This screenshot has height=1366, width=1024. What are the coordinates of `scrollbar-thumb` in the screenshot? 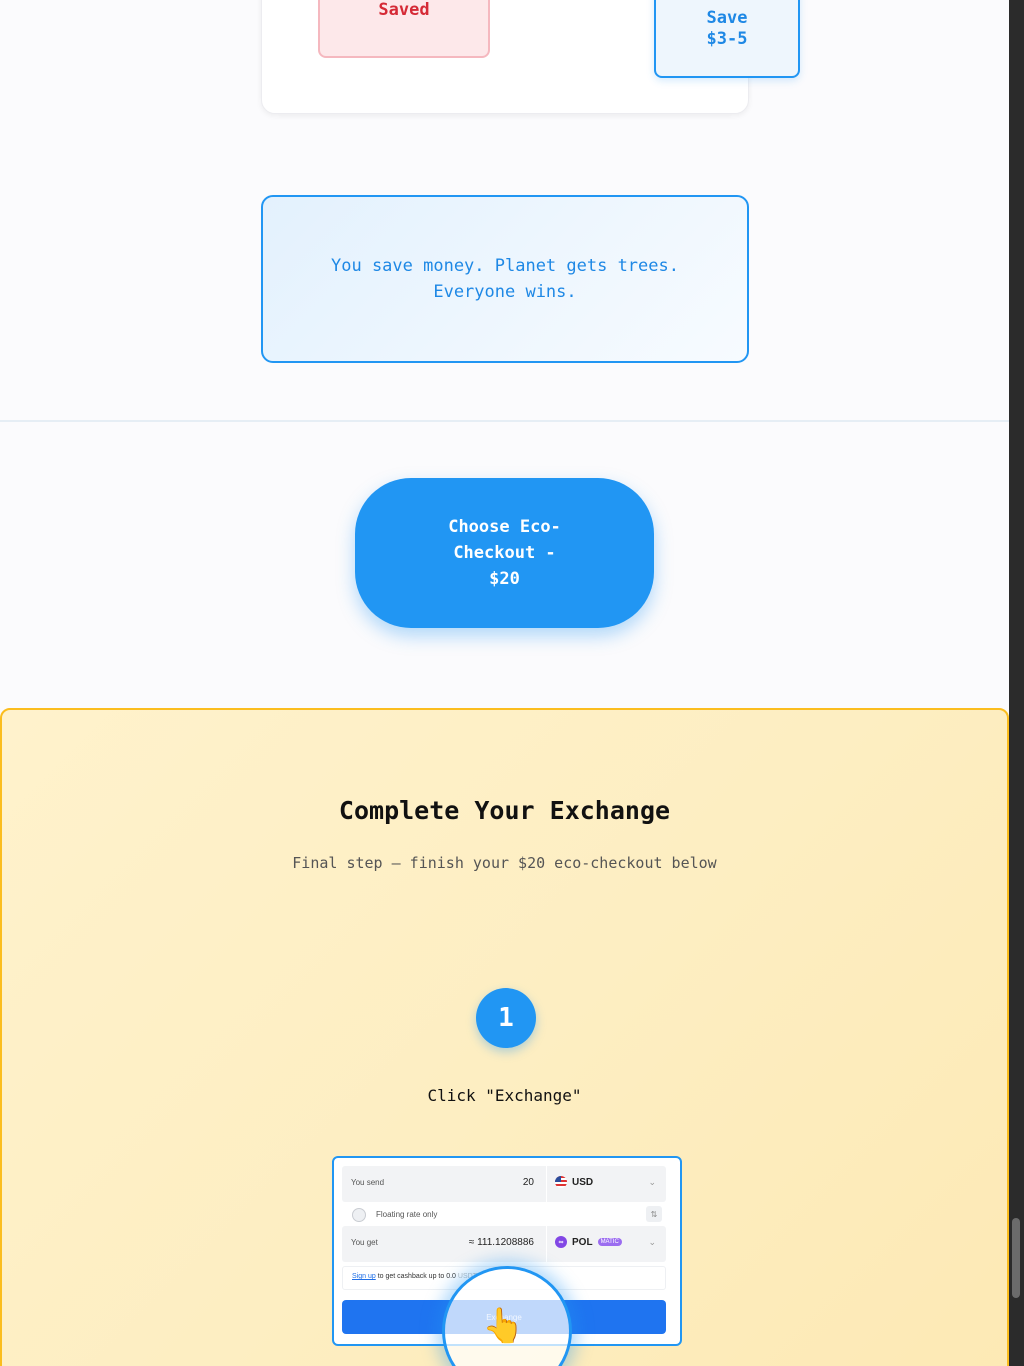 It's located at (1016, 1258).